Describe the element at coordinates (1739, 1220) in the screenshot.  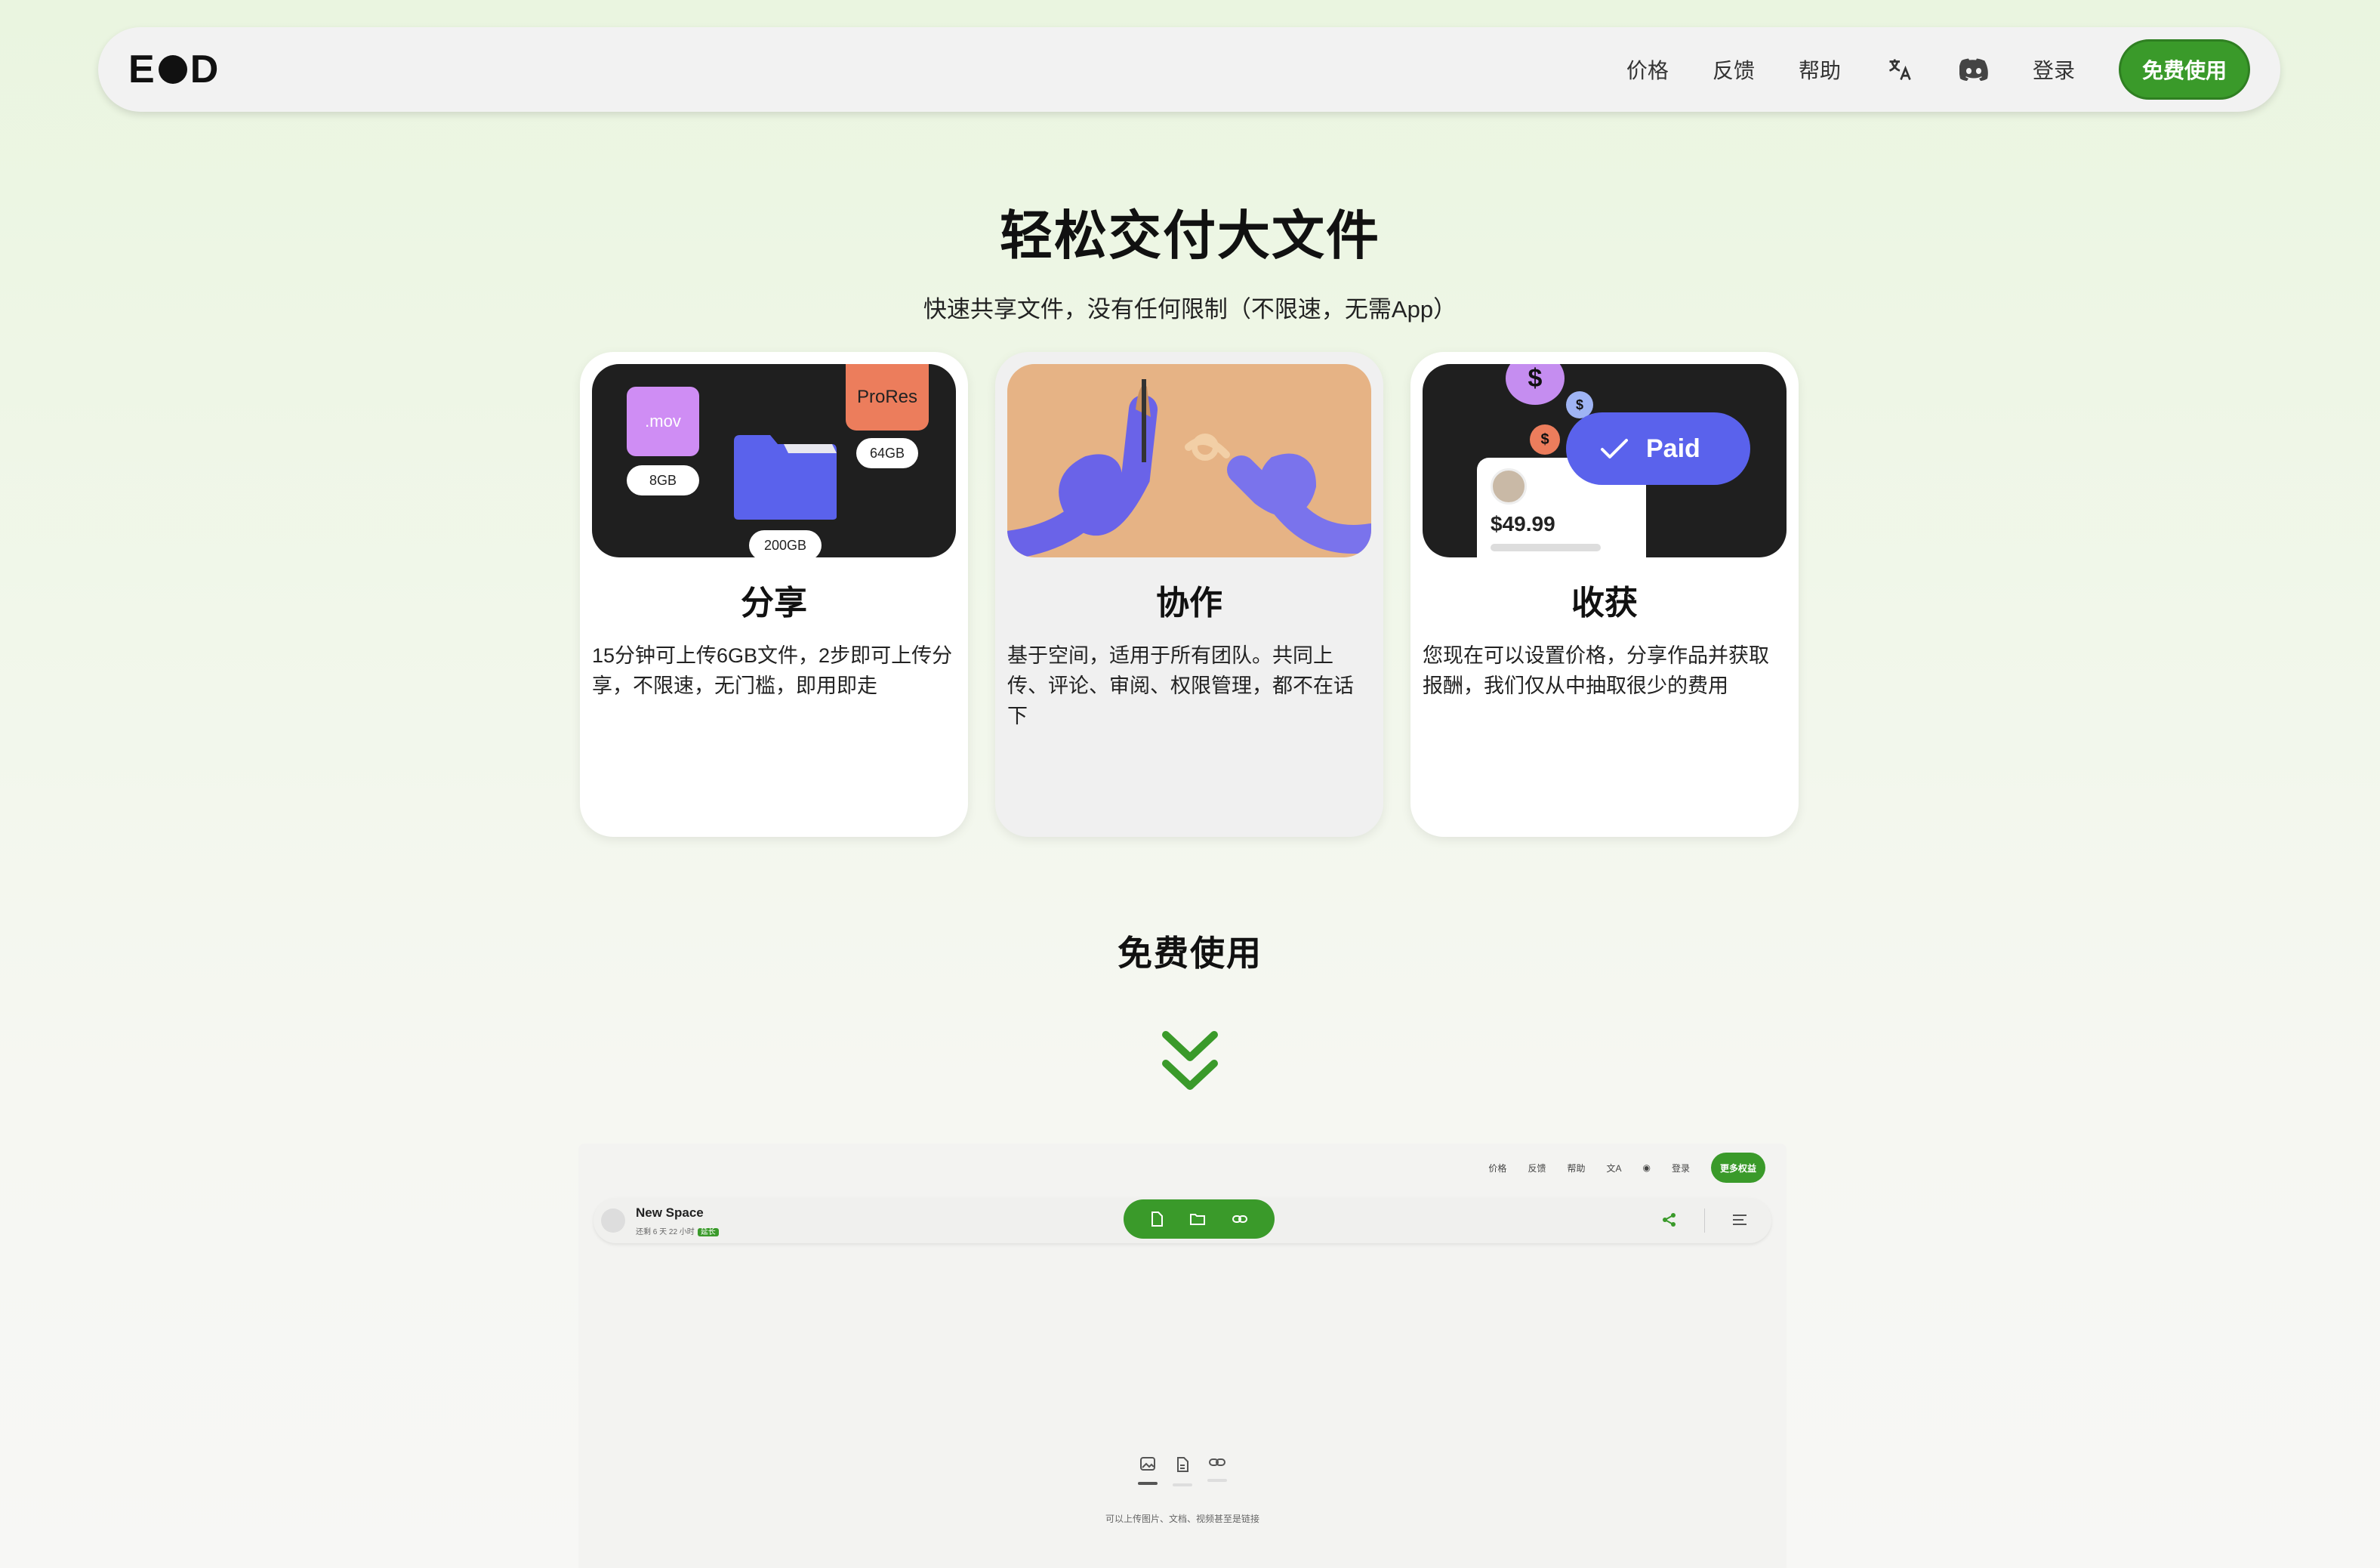
I see `menu-icon` at that location.